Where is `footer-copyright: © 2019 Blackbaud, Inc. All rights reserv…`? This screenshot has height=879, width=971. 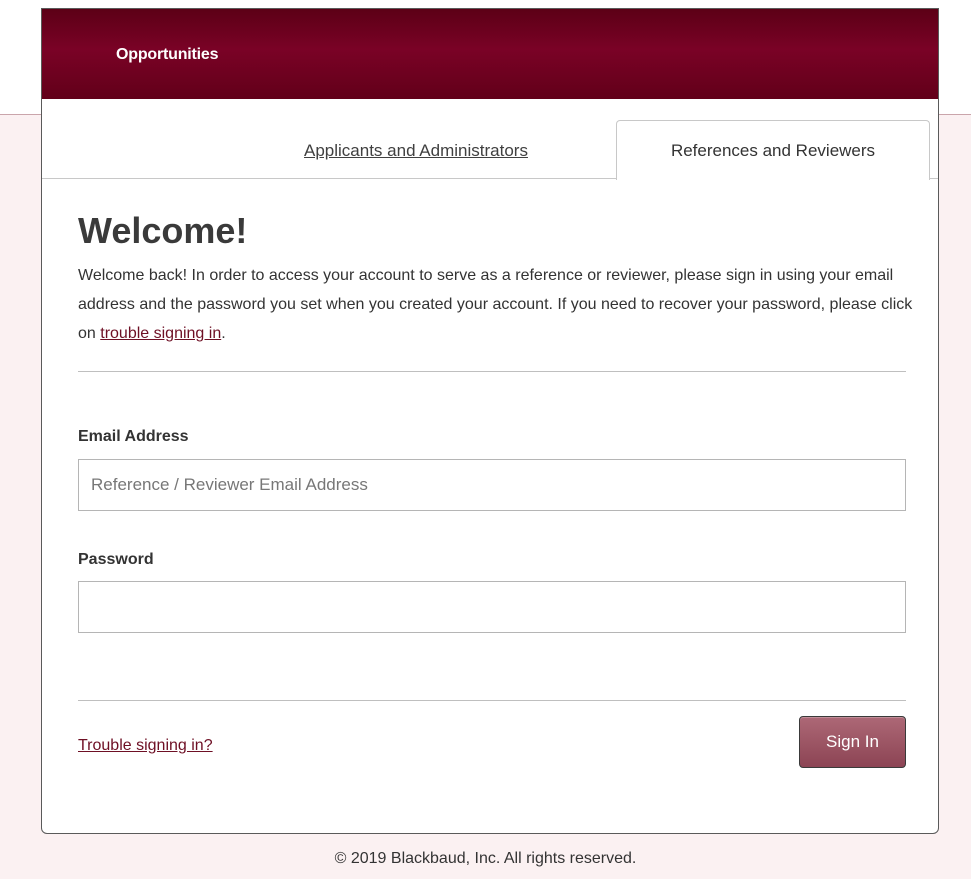
footer-copyright: © 2019 Blackbaud, Inc. All rights reserv… is located at coordinates (485, 858).